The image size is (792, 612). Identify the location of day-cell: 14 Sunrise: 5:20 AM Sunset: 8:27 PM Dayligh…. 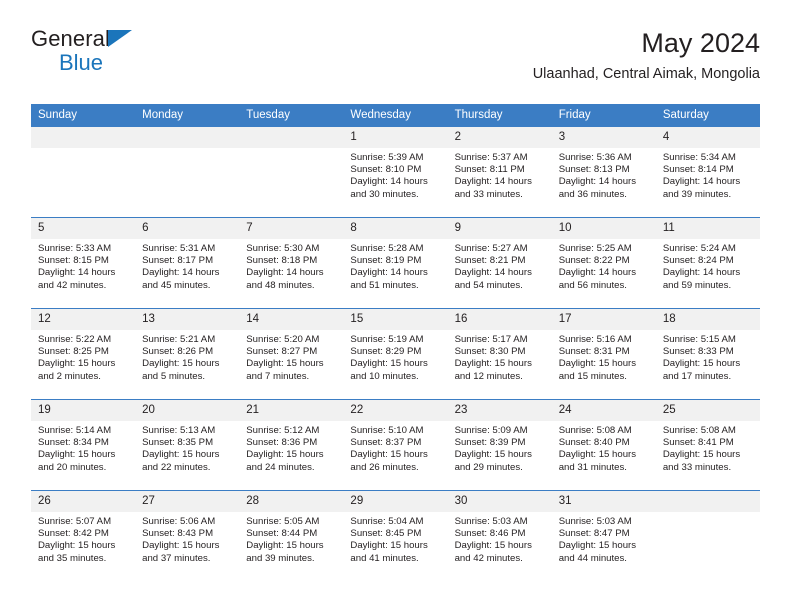
(291, 354).